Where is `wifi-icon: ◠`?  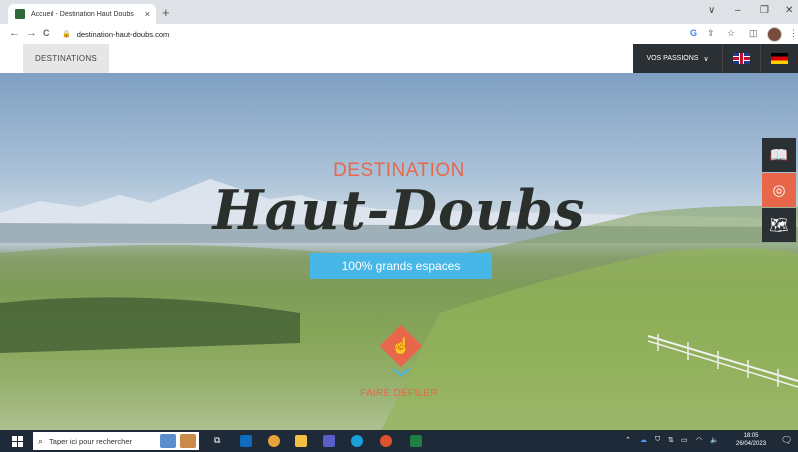
wifi-icon: ◠ is located at coordinates (699, 440).